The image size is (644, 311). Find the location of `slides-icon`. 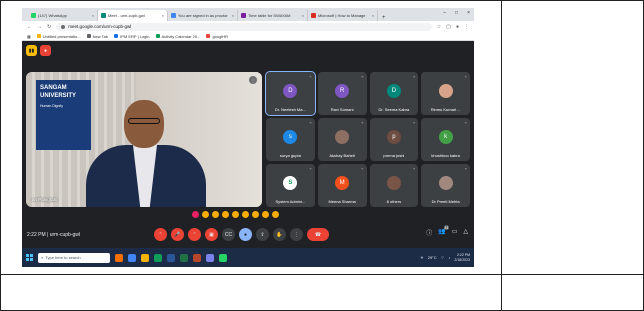

slides-icon is located at coordinates (38, 36).